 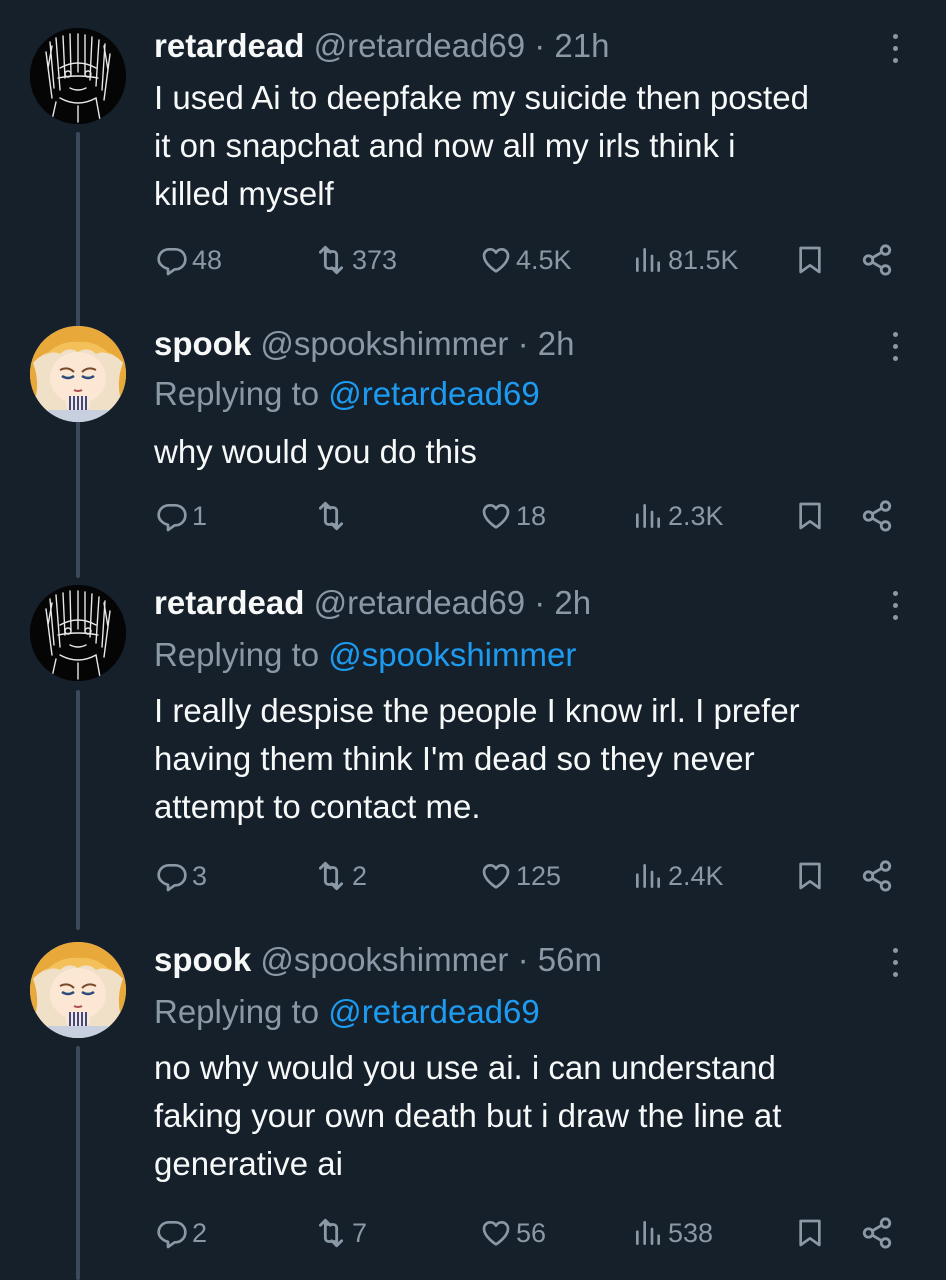 What do you see at coordinates (200, 1232) in the screenshot?
I see `reply-count: 2` at bounding box center [200, 1232].